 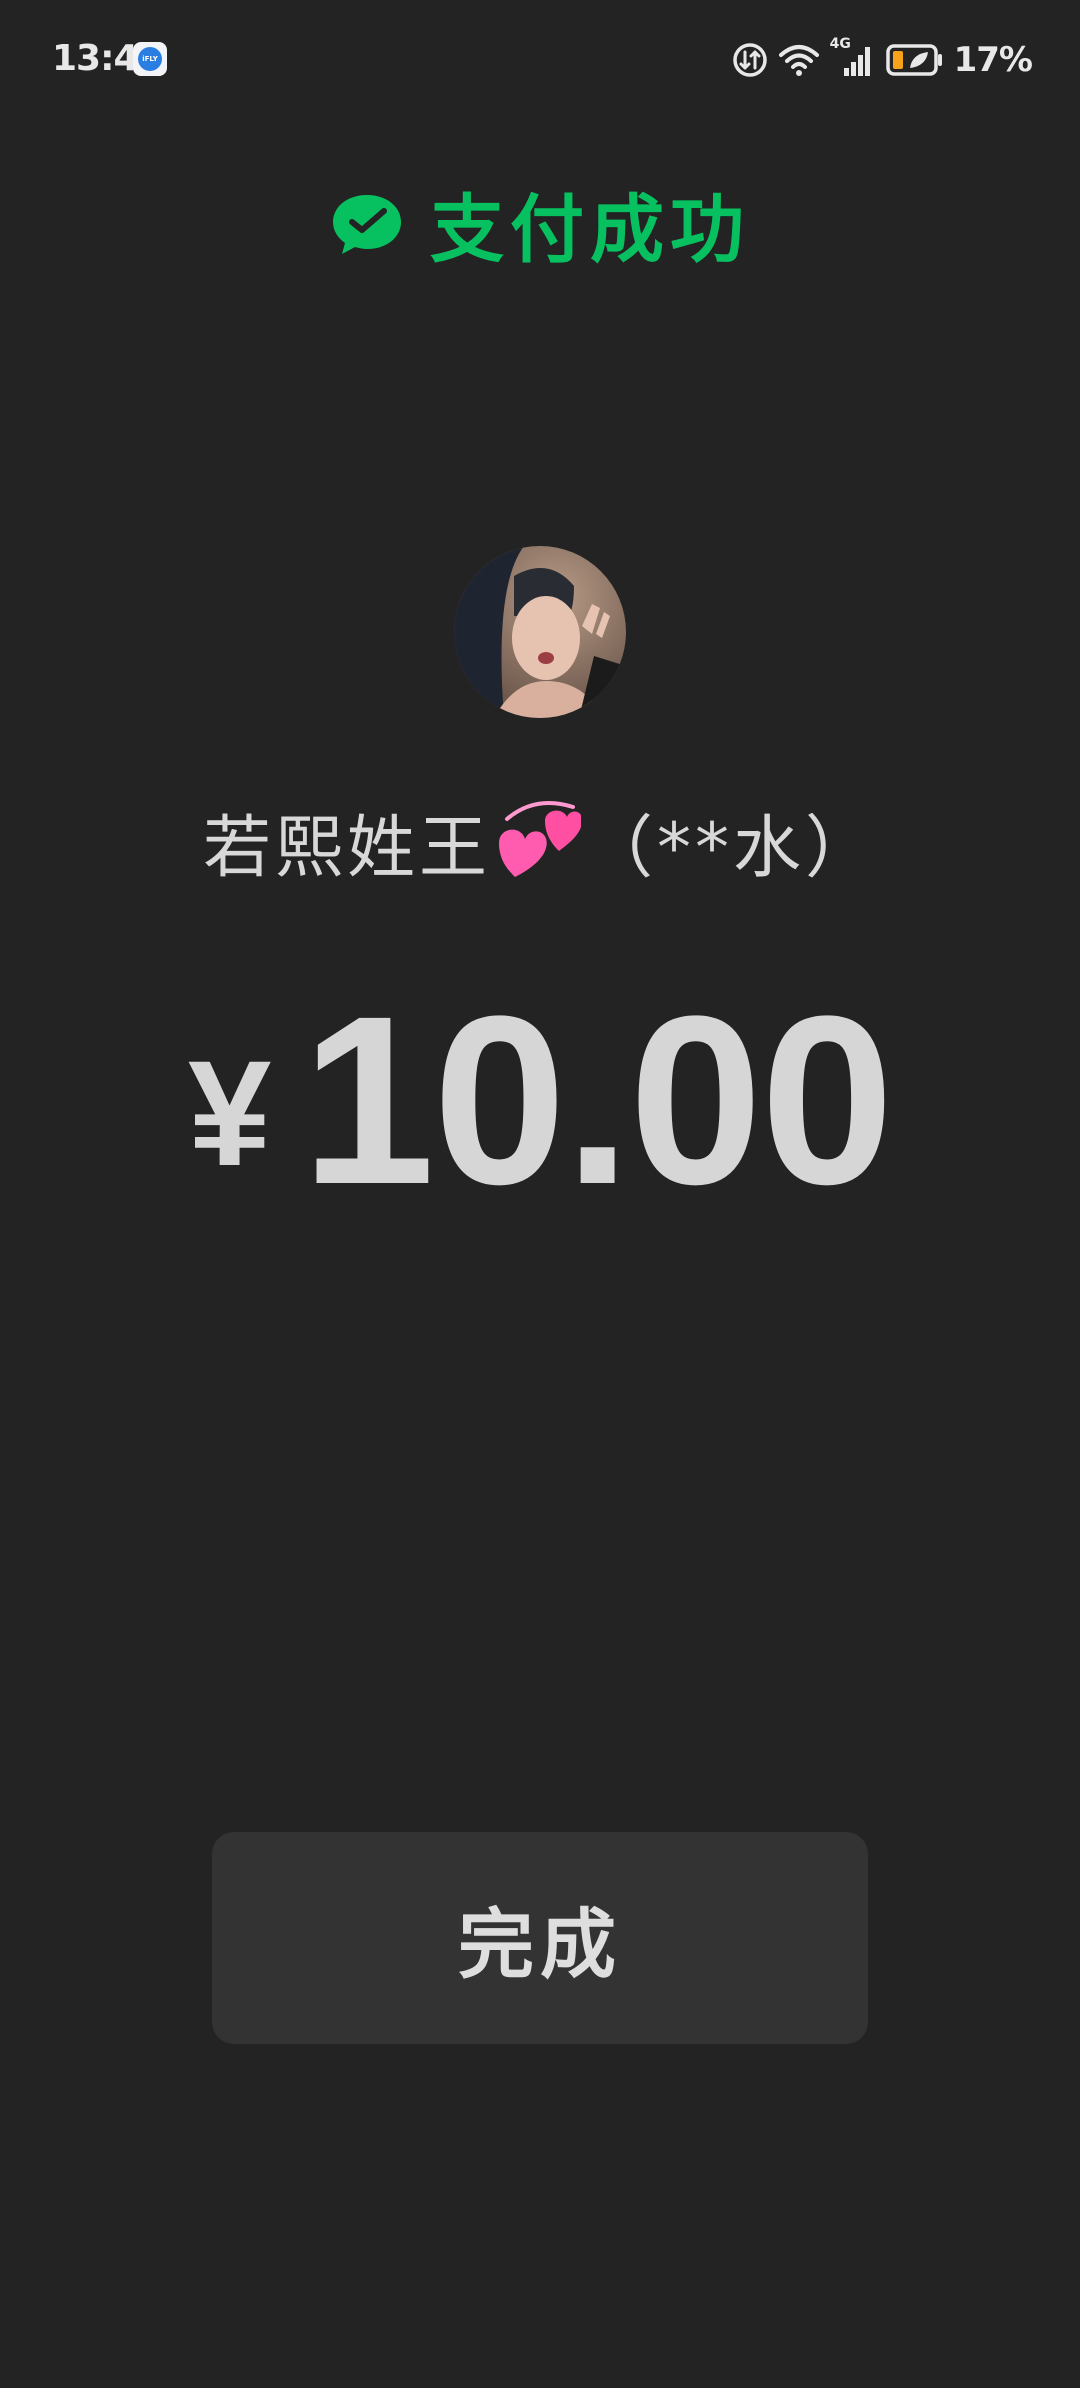 What do you see at coordinates (993, 60) in the screenshot?
I see `battery-percentage: 17%` at bounding box center [993, 60].